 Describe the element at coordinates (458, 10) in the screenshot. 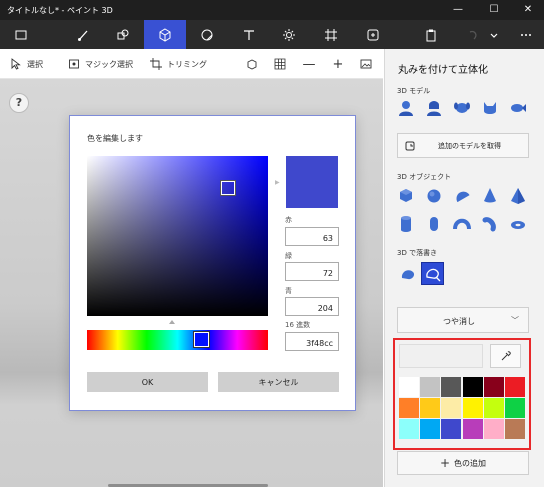

I see `minimize-button: —` at that location.